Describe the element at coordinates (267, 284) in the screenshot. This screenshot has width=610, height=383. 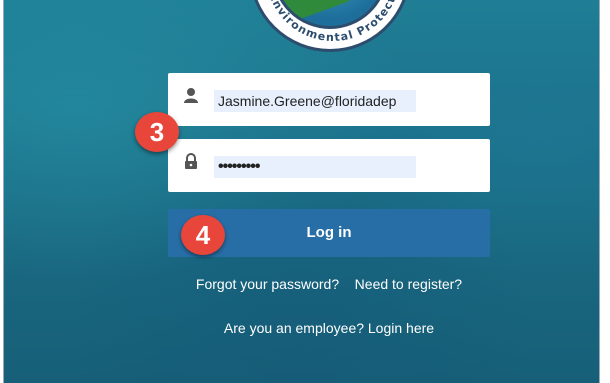
I see `forgot-password-link: Forgot your password?` at that location.